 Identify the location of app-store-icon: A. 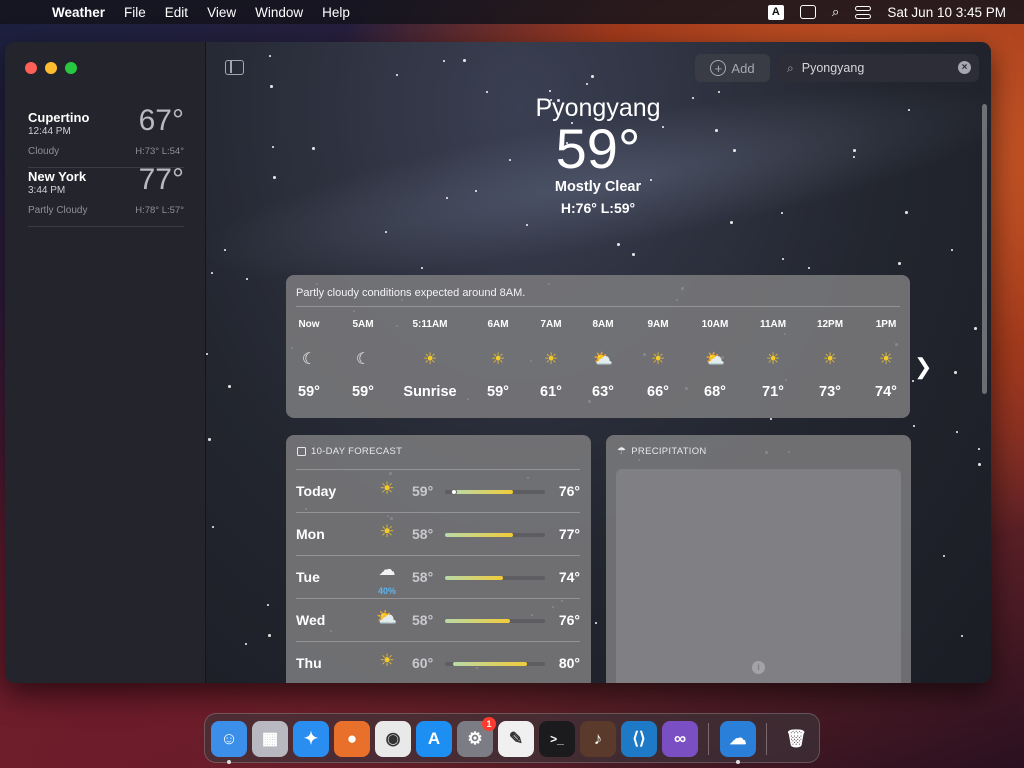
(434, 739).